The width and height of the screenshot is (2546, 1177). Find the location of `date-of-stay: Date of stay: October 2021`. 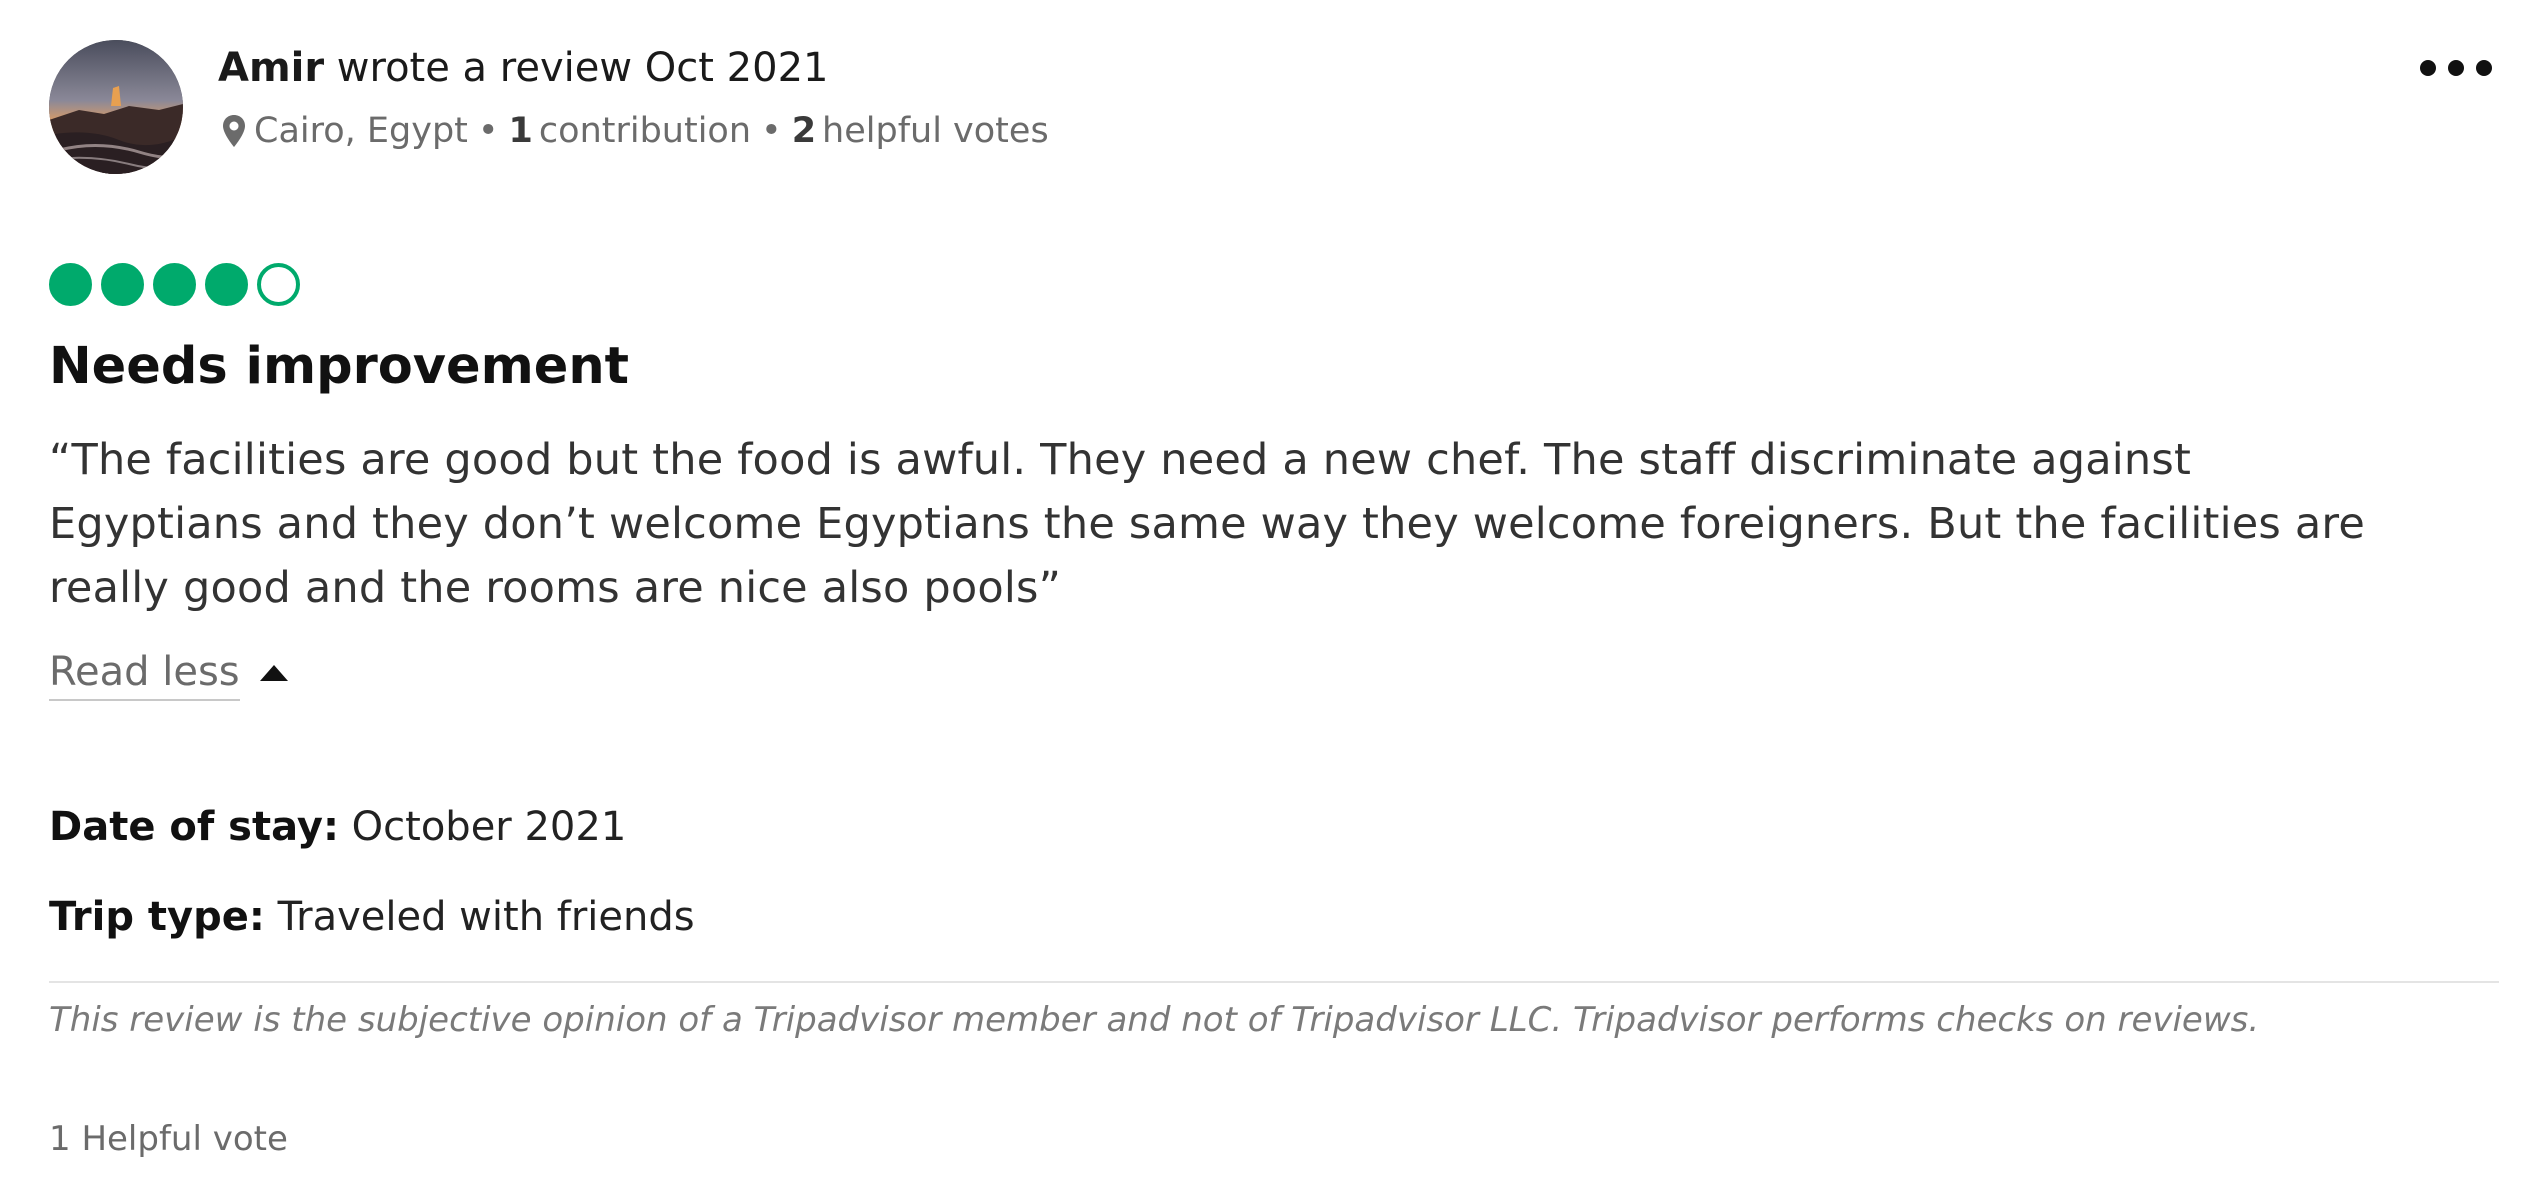

date-of-stay: Date of stay: October 2021 is located at coordinates (337, 827).